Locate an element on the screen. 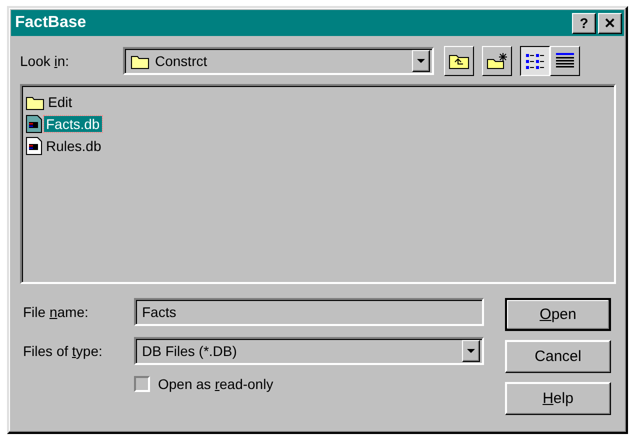  details-view-icon is located at coordinates (565, 61).